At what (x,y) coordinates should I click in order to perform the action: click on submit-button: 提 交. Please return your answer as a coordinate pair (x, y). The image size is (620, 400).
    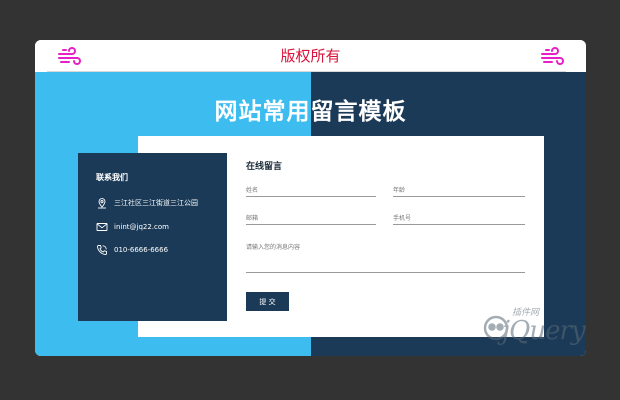
    Looking at the image, I should click on (267, 301).